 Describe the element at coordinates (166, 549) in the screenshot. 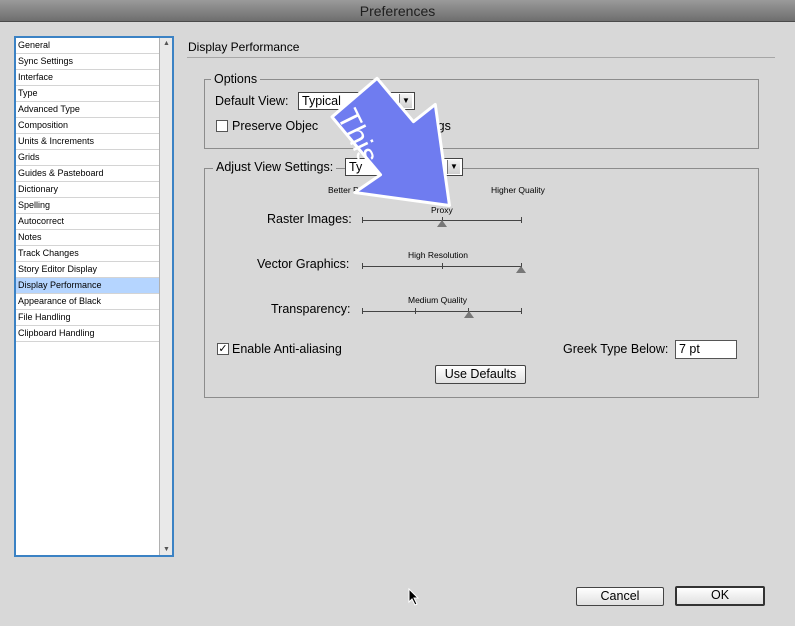

I see `scroll-down-arrow-icon: ▼` at that location.